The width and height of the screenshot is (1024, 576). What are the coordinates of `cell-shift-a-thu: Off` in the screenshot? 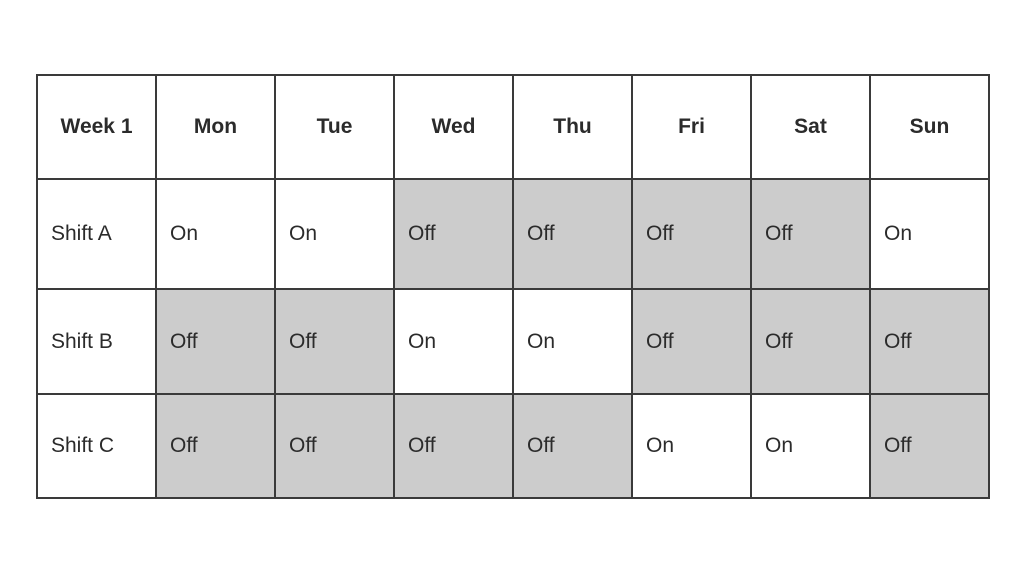 It's located at (572, 234).